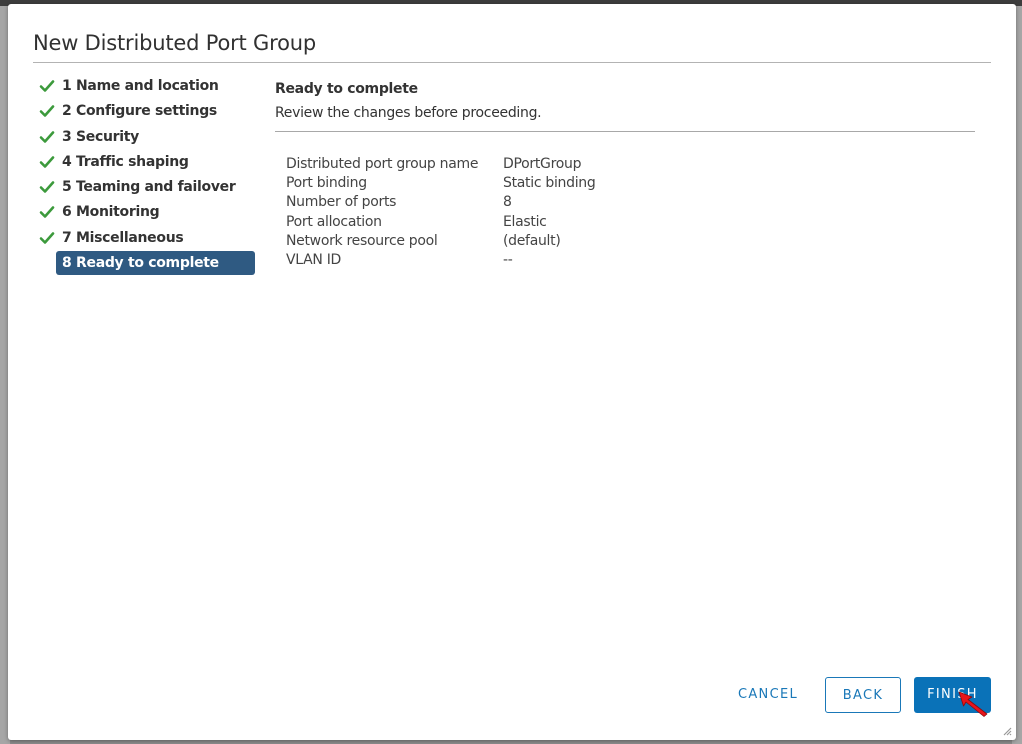 Image resolution: width=1022 pixels, height=744 pixels. I want to click on summary-value: Static binding, so click(549, 183).